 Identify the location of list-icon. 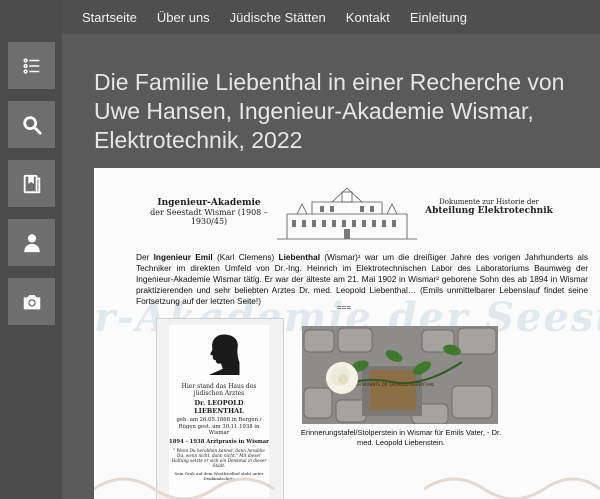
(30, 65).